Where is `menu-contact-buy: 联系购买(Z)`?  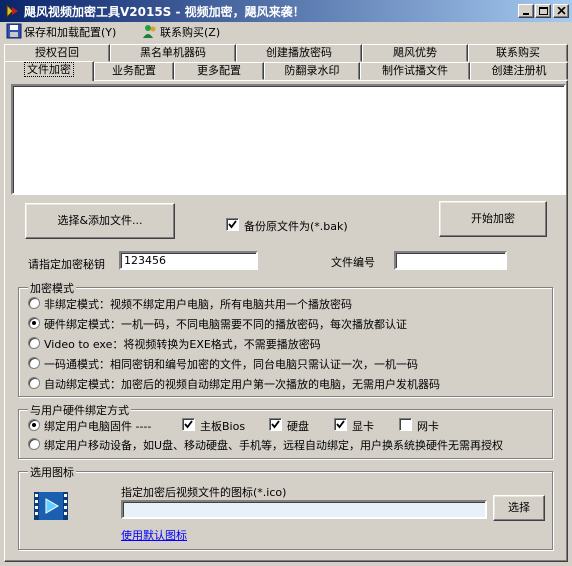
menu-contact-buy: 联系购买(Z) is located at coordinates (192, 31).